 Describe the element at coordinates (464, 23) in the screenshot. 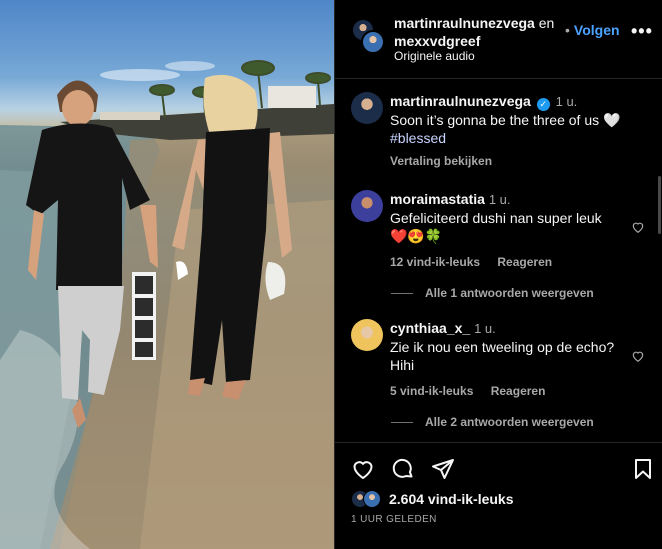

I see `username-link: martinraulnunezvega` at that location.